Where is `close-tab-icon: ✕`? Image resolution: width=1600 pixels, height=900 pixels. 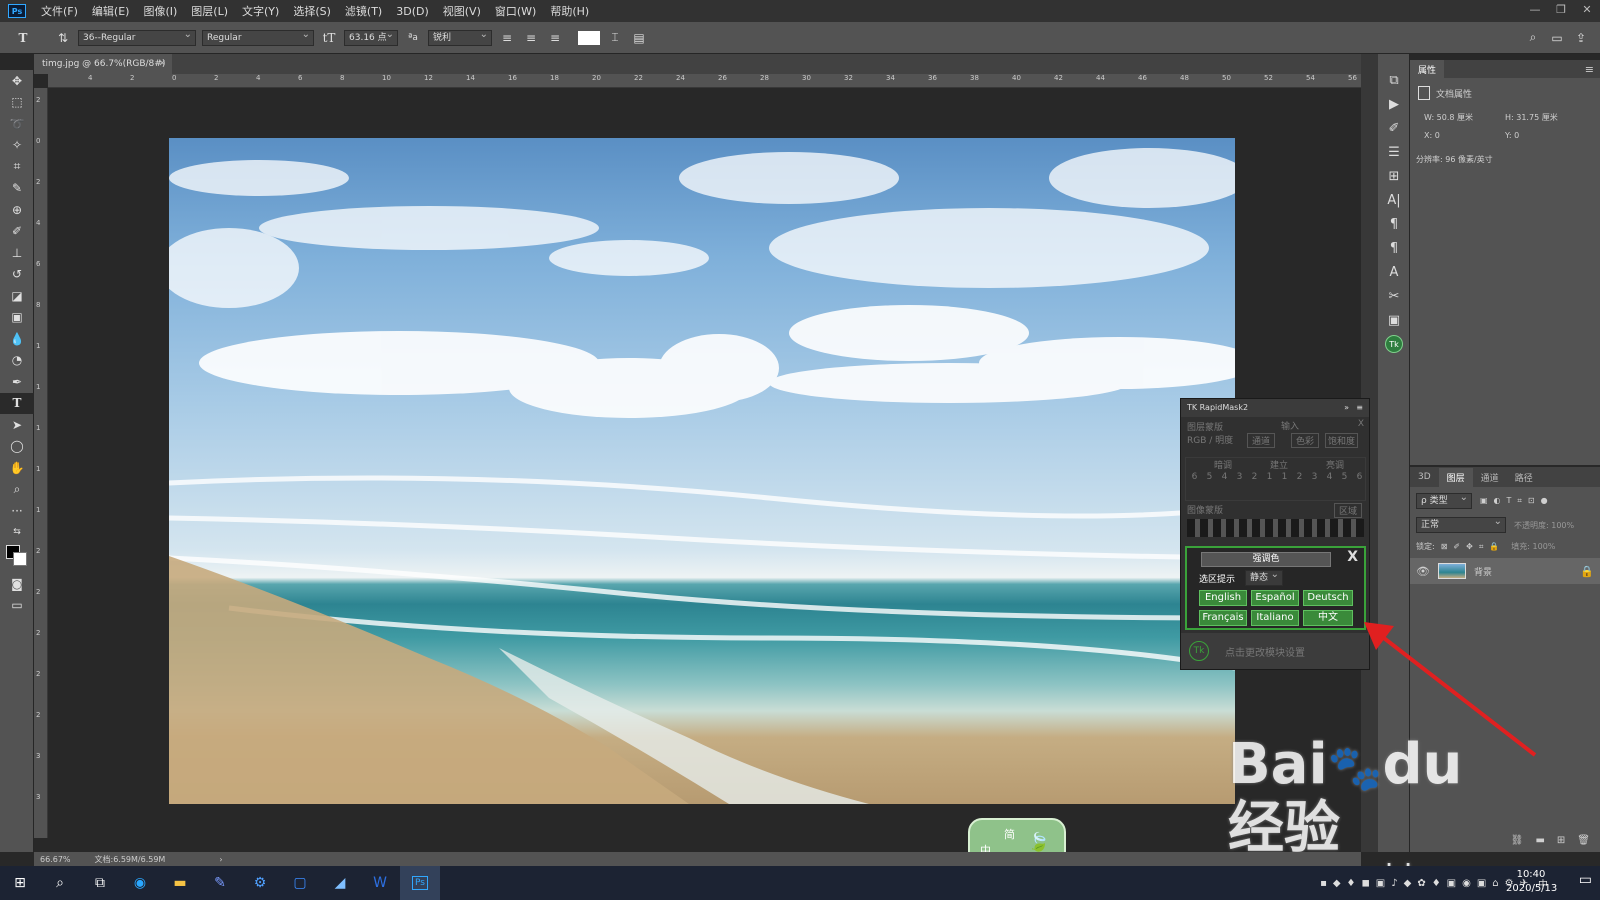 close-tab-icon: ✕ is located at coordinates (162, 64).